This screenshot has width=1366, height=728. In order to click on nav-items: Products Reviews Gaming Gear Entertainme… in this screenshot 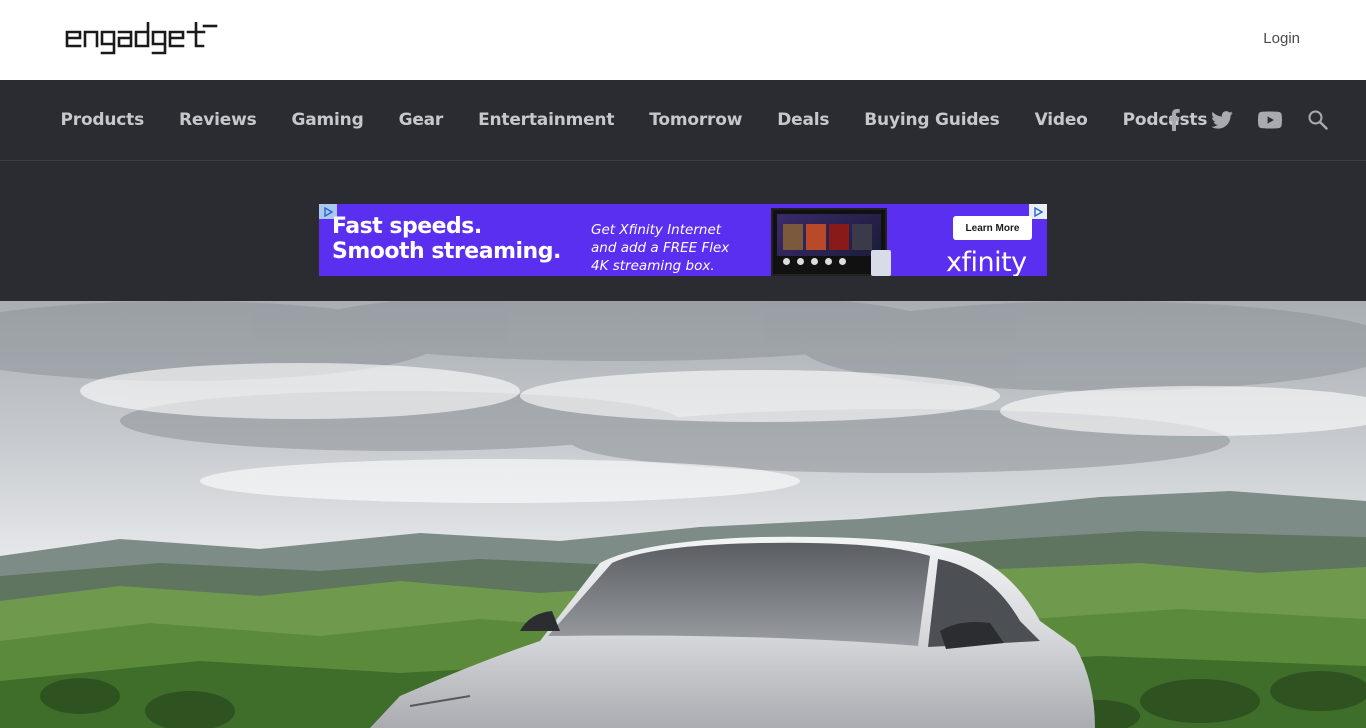, I will do `click(634, 120)`.